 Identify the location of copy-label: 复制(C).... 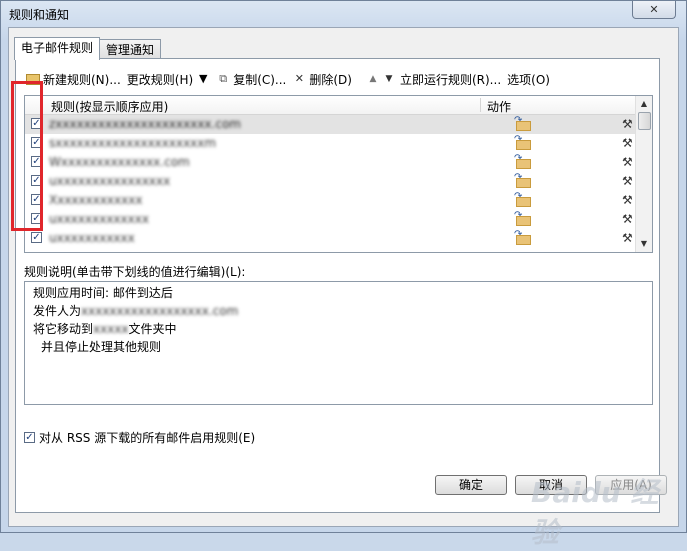
(260, 79).